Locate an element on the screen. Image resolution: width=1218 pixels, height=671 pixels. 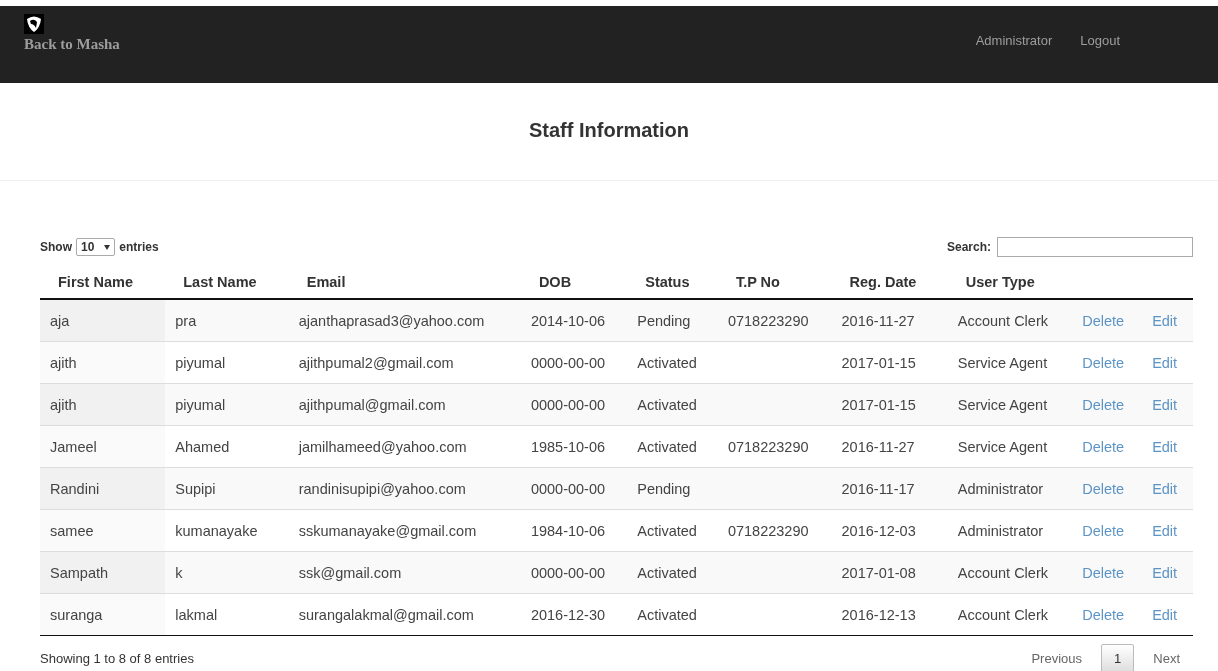
table-cell: Supipi is located at coordinates (227, 488).